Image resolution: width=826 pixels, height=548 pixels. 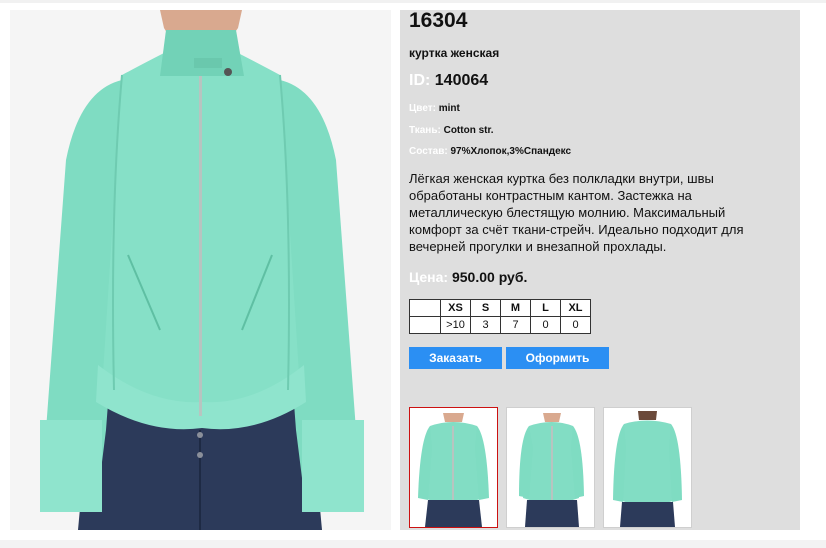 I want to click on size-header-cell: XS, so click(x=455, y=308).